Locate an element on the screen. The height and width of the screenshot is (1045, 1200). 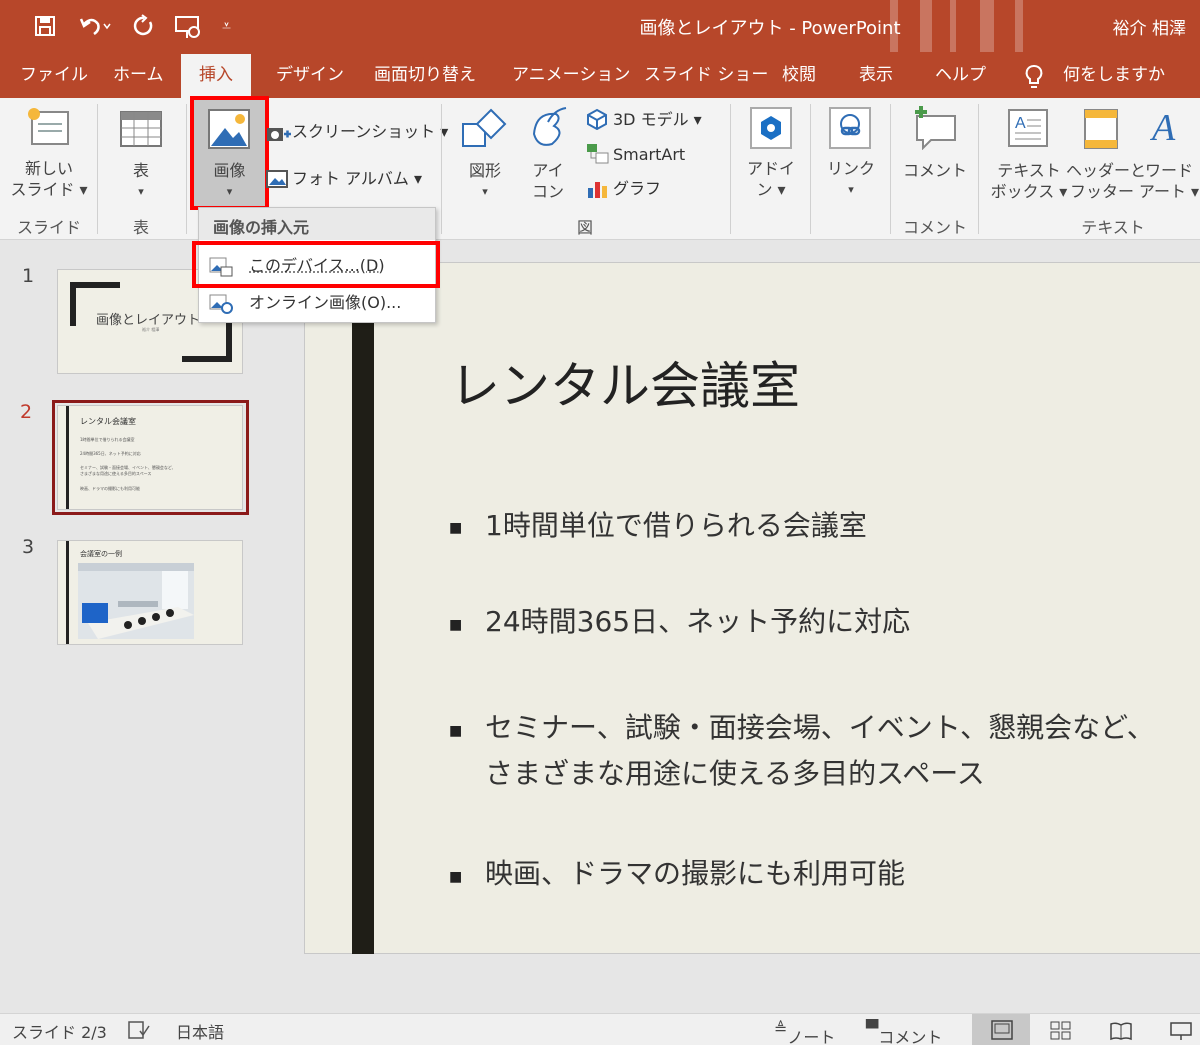
tell-me-search: 何をしますか is located at coordinates (1114, 77).